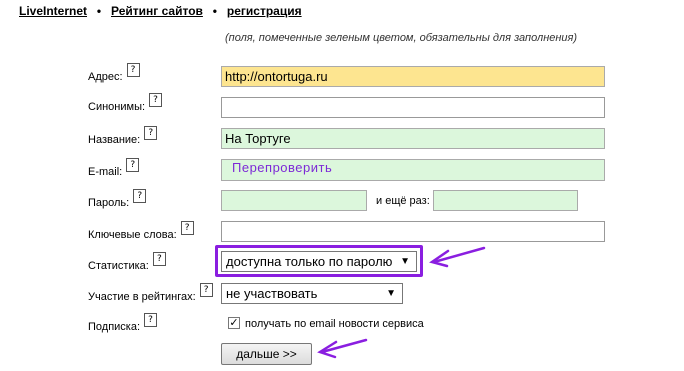 Image resolution: width=684 pixels, height=371 pixels. I want to click on annotation-arrow-stats, so click(457, 257).